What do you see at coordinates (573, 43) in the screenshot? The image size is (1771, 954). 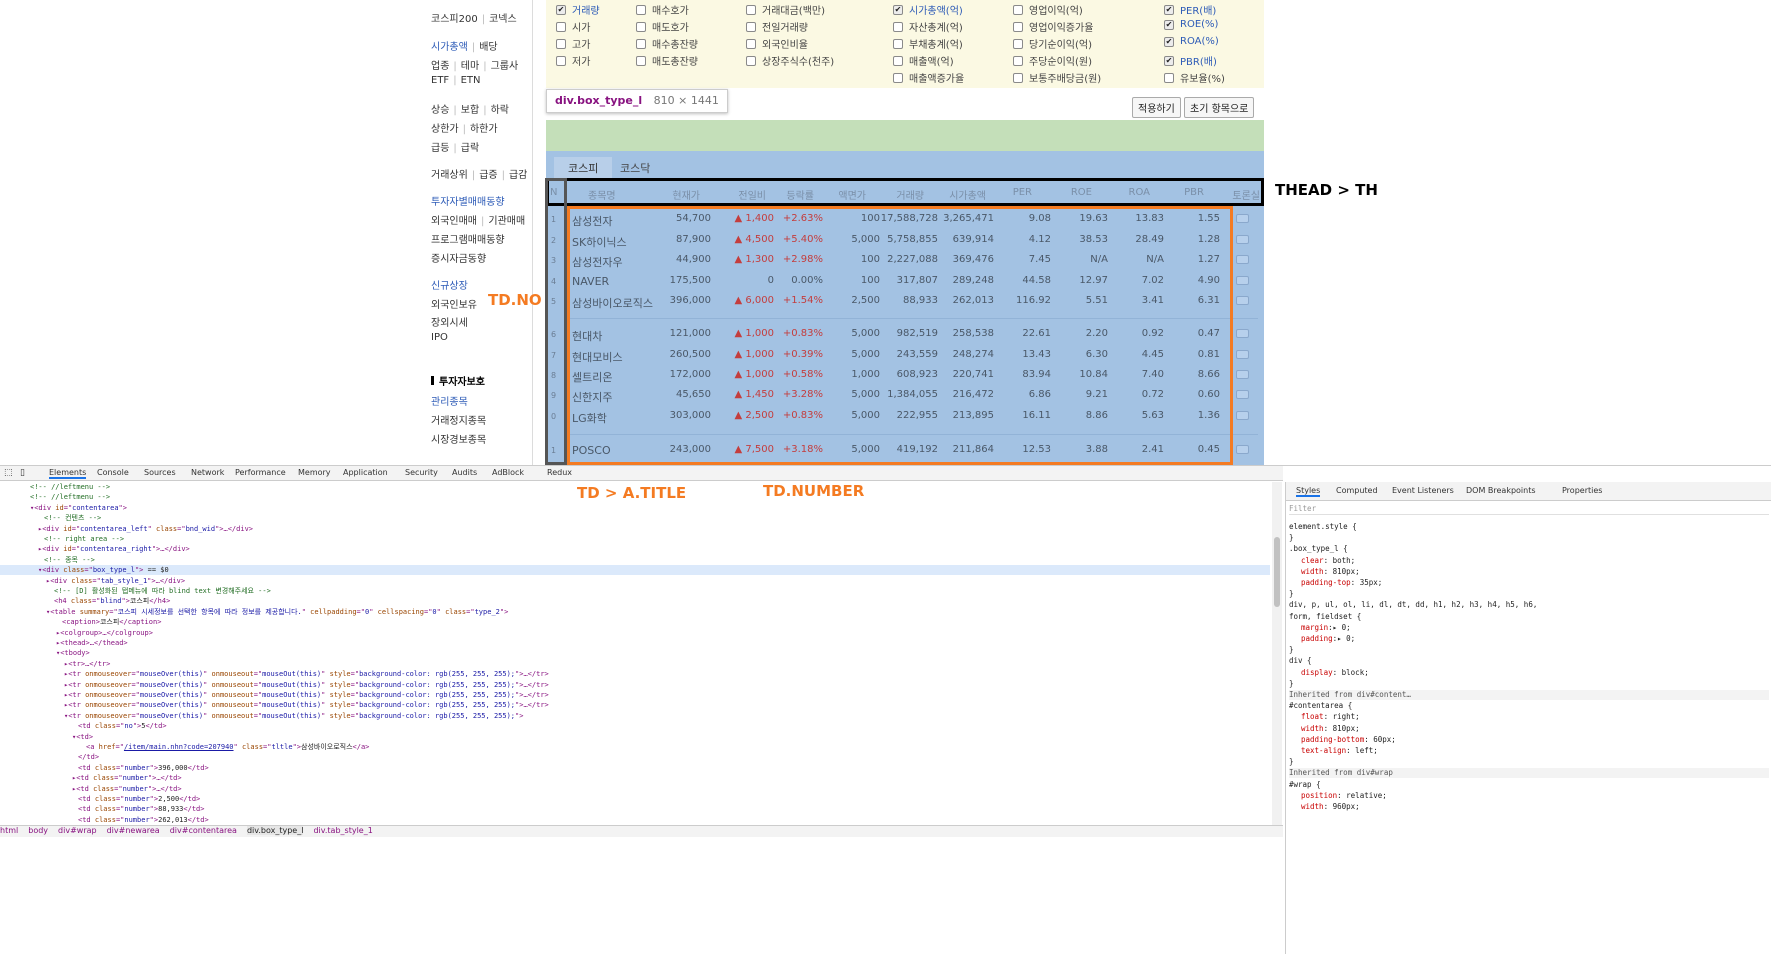 I see `option-checkbox: 고가` at bounding box center [573, 43].